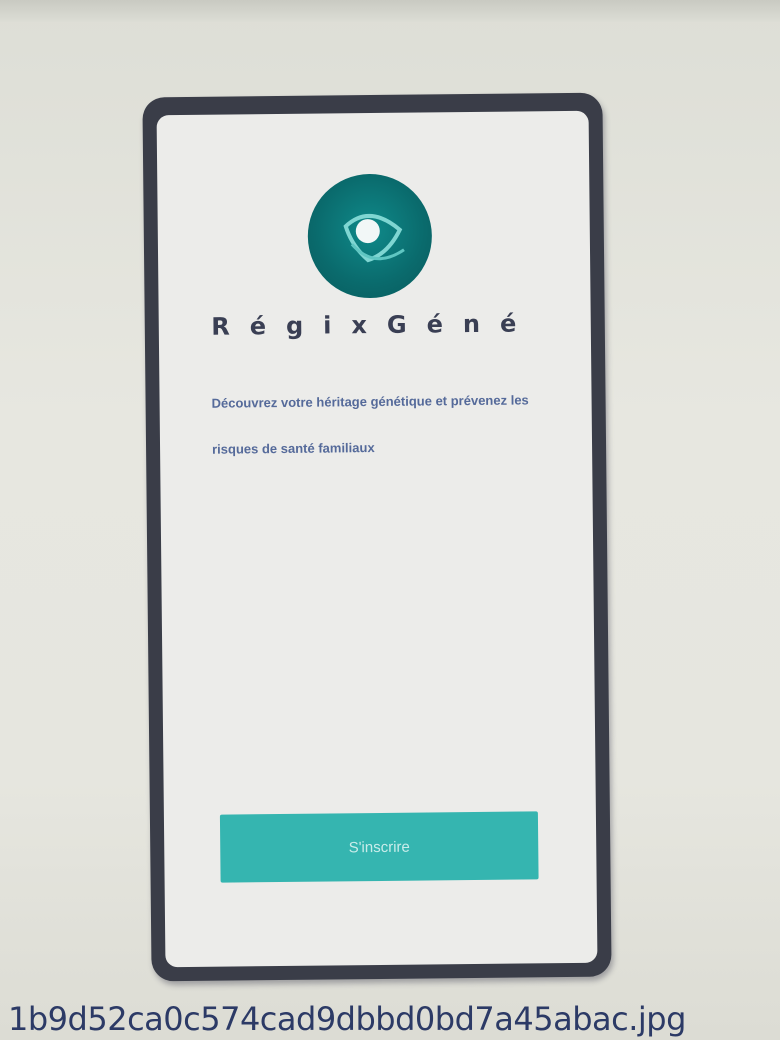 The width and height of the screenshot is (780, 1040). What do you see at coordinates (374, 325) in the screenshot?
I see `brand-name: RégixGéné` at bounding box center [374, 325].